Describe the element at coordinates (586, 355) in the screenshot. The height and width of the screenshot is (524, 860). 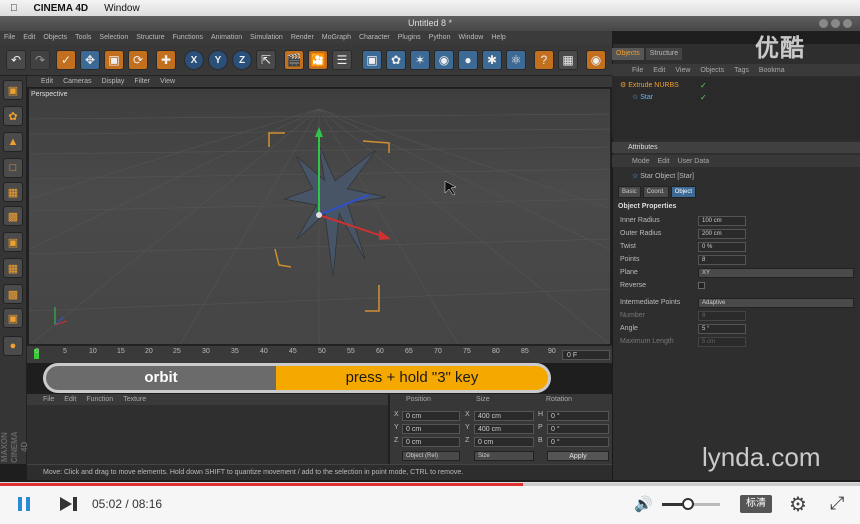
I see `current-frame-field: 0 F` at that location.